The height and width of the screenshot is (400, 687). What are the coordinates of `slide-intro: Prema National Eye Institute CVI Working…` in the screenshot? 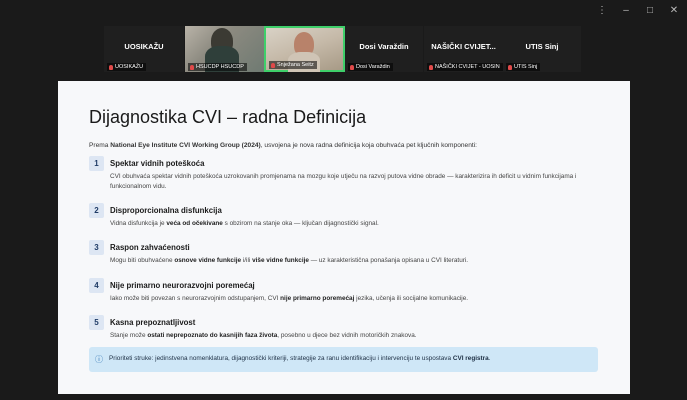 It's located at (283, 145).